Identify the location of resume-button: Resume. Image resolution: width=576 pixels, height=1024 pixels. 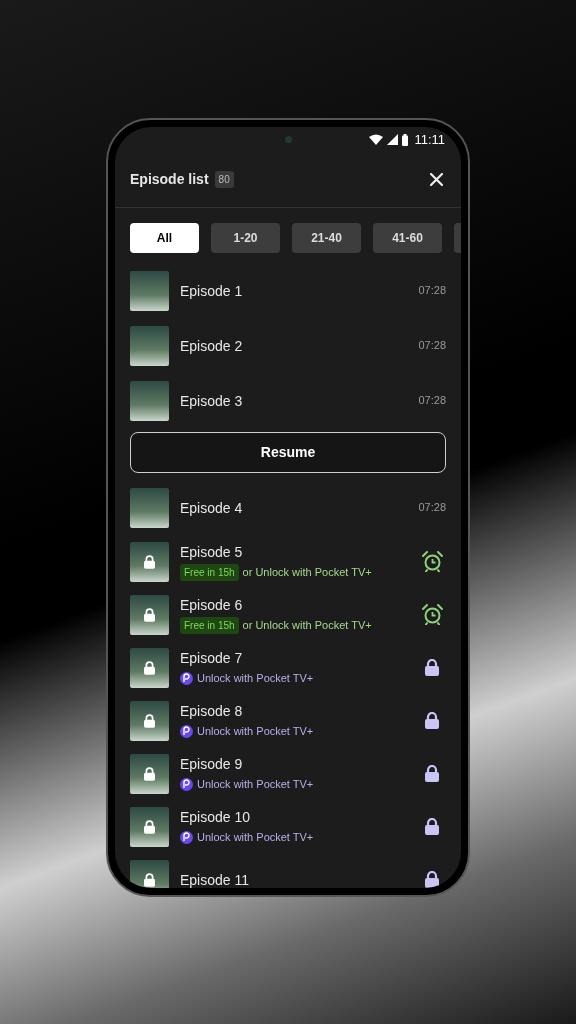
(288, 452).